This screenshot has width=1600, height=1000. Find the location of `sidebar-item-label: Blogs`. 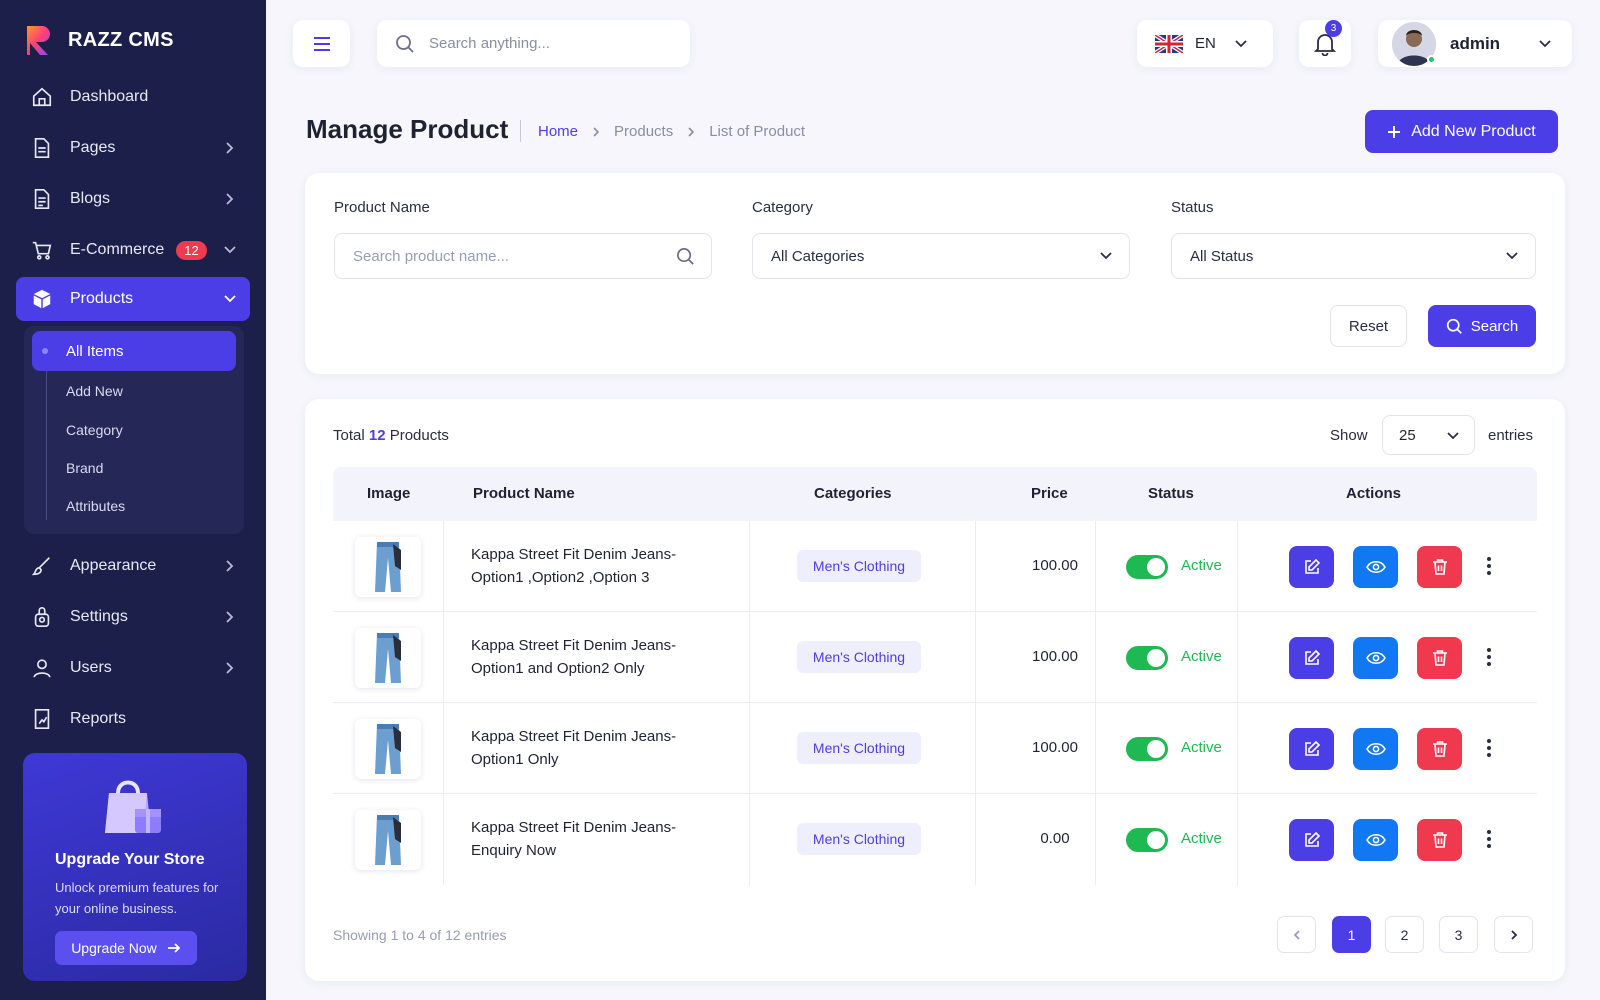

sidebar-item-label: Blogs is located at coordinates (90, 198).